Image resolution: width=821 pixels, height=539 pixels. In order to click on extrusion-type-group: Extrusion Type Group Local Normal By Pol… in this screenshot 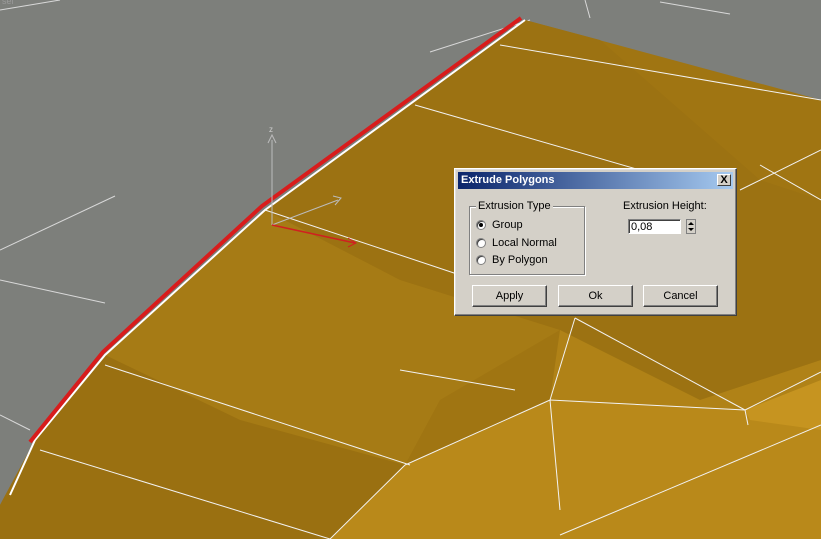, I will do `click(527, 237)`.